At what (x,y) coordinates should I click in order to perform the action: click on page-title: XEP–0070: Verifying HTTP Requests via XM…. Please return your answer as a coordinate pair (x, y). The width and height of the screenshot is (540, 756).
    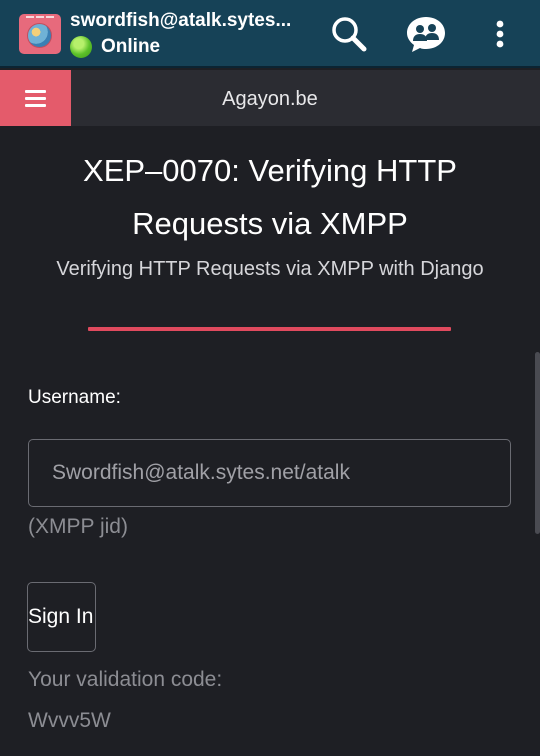
    Looking at the image, I should click on (270, 197).